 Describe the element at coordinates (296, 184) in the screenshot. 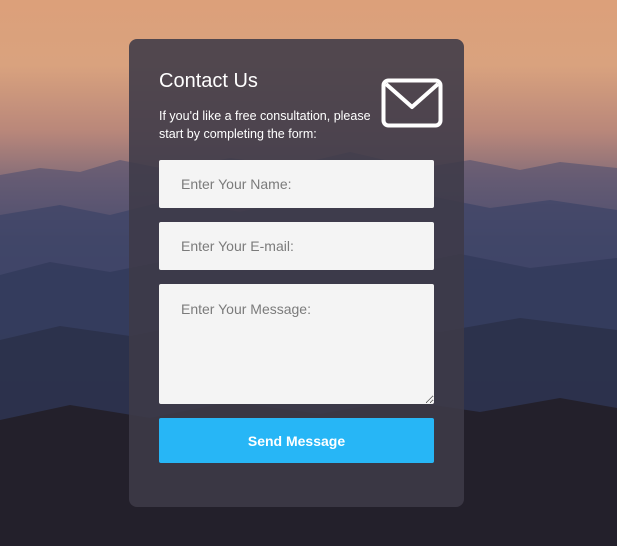

I see `name-input` at that location.